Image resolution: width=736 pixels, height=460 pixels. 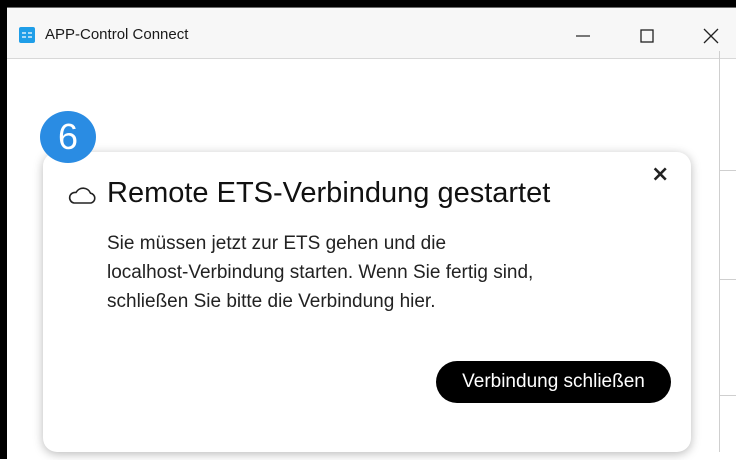 I want to click on minimize-icon, so click(x=583, y=36).